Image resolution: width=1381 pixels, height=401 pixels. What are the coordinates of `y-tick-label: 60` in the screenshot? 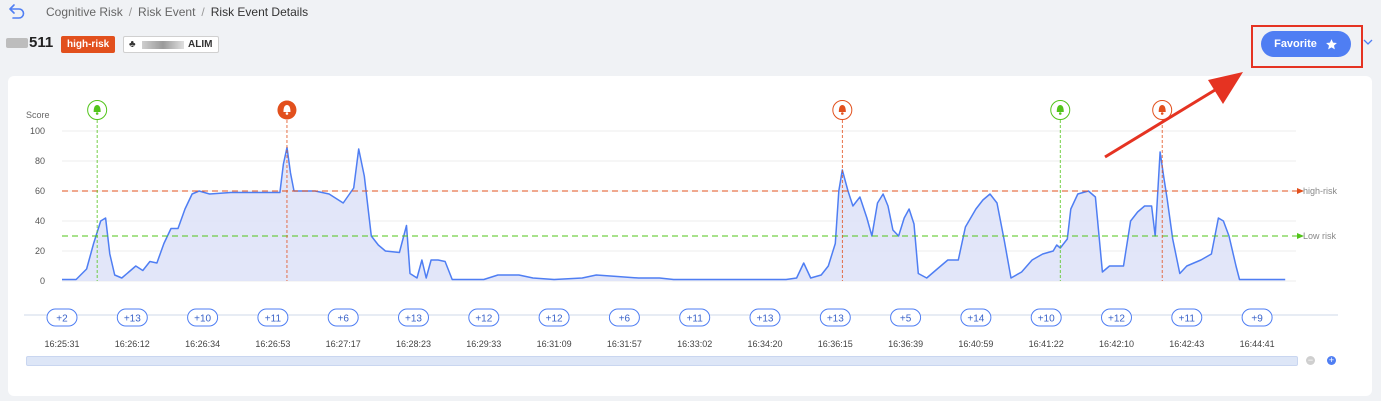 It's located at (40, 191).